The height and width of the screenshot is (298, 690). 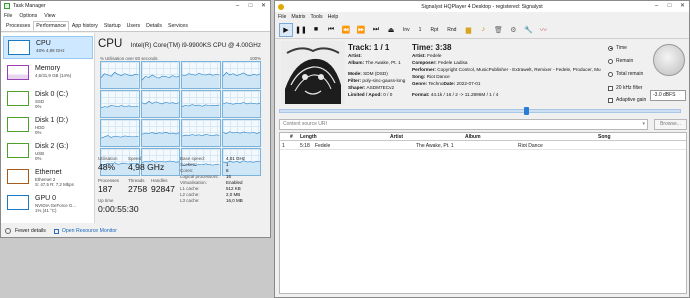 I want to click on stat-handles: 92847, so click(x=163, y=189).